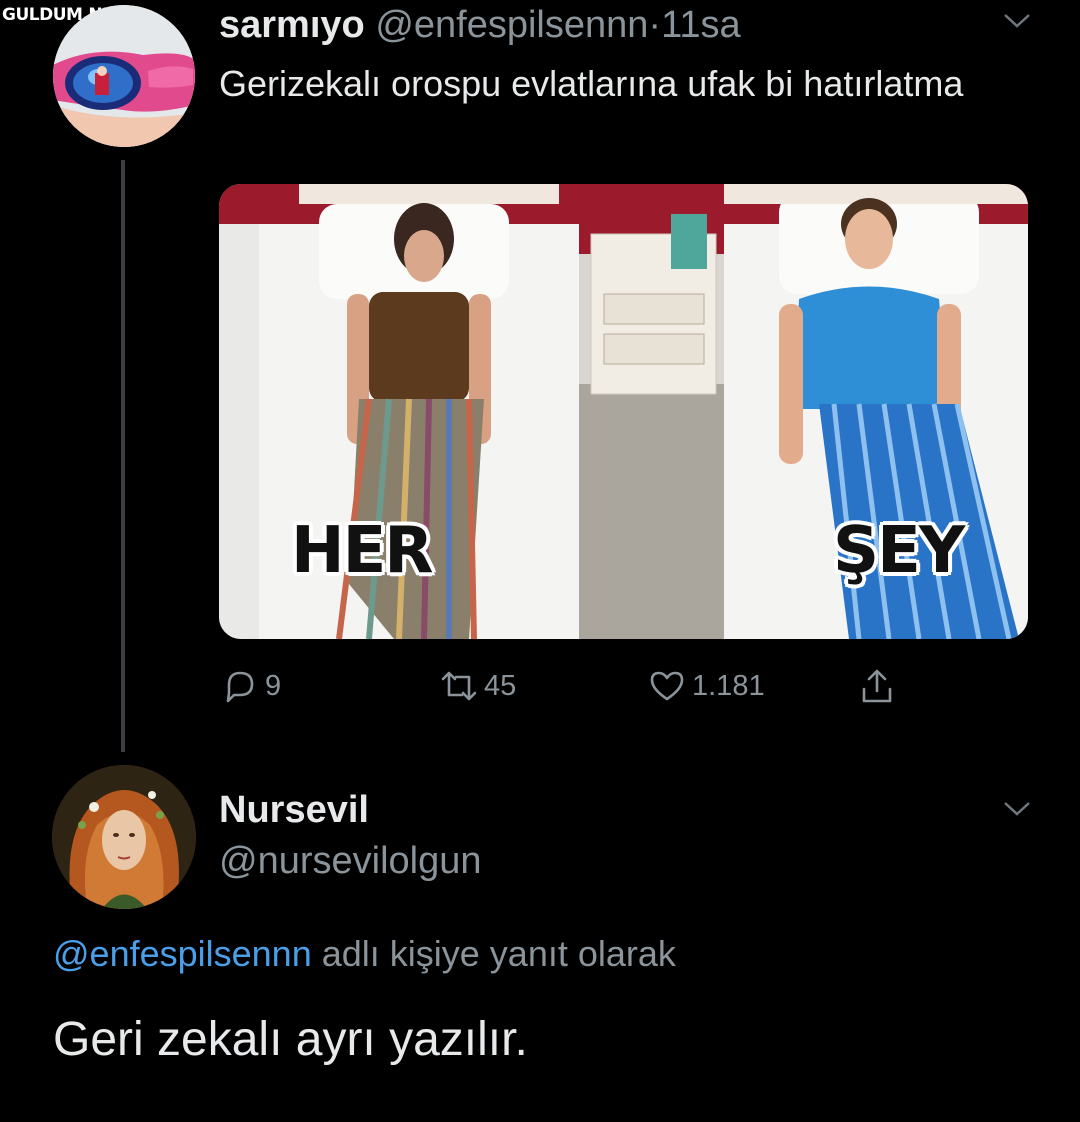  Describe the element at coordinates (667, 686) in the screenshot. I see `like-icon` at that location.